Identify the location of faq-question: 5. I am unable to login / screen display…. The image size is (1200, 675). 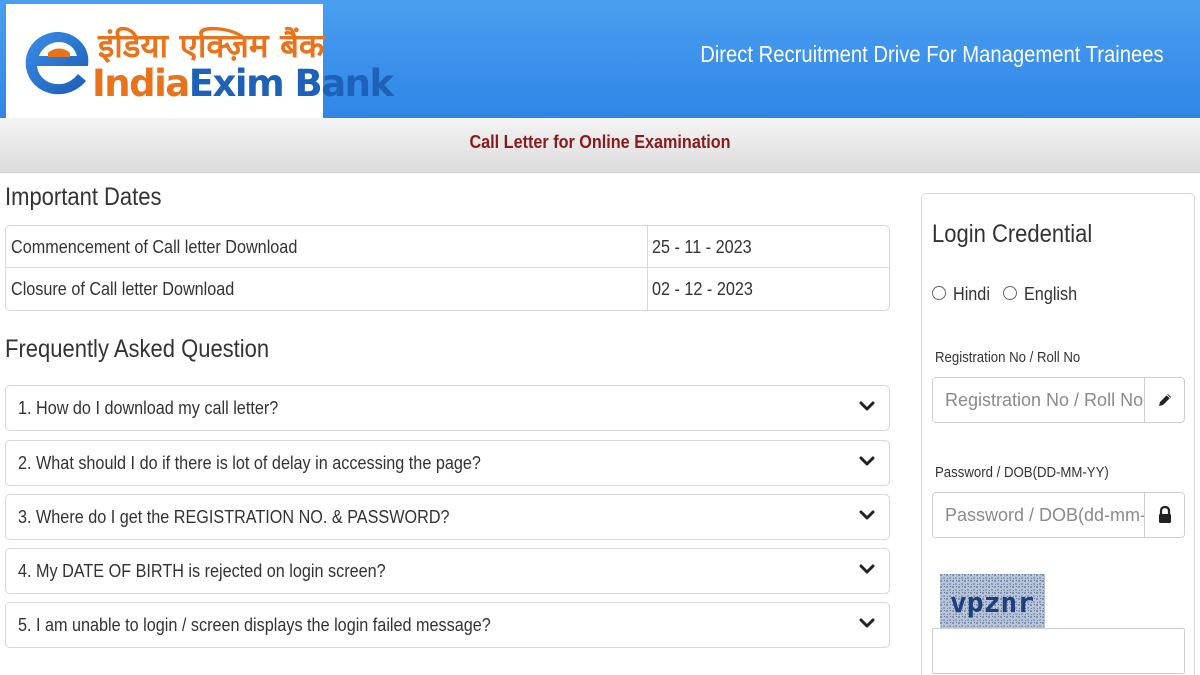
(254, 625).